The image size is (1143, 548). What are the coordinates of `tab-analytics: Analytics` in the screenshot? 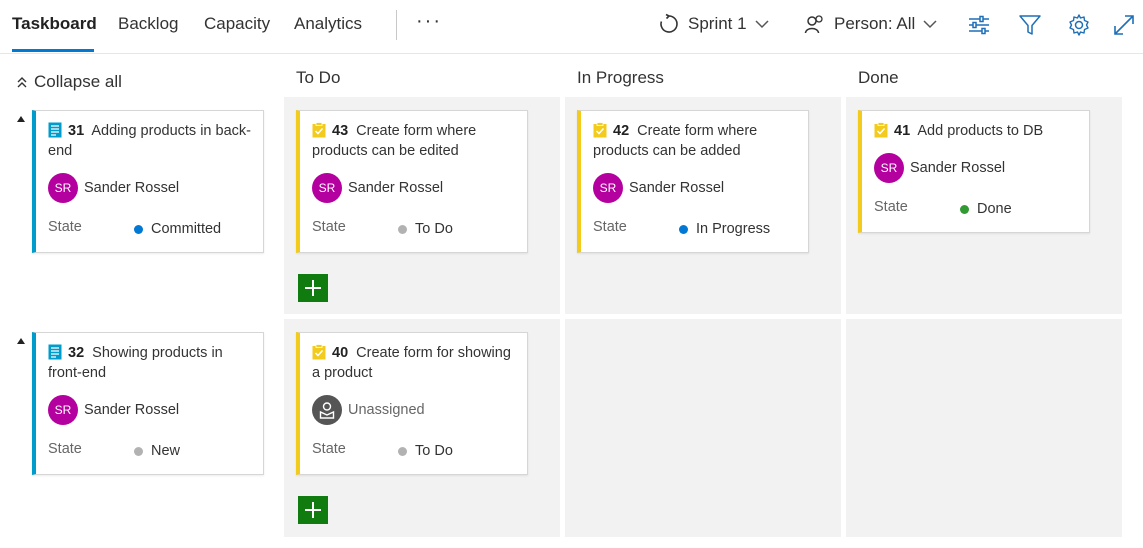 It's located at (328, 24).